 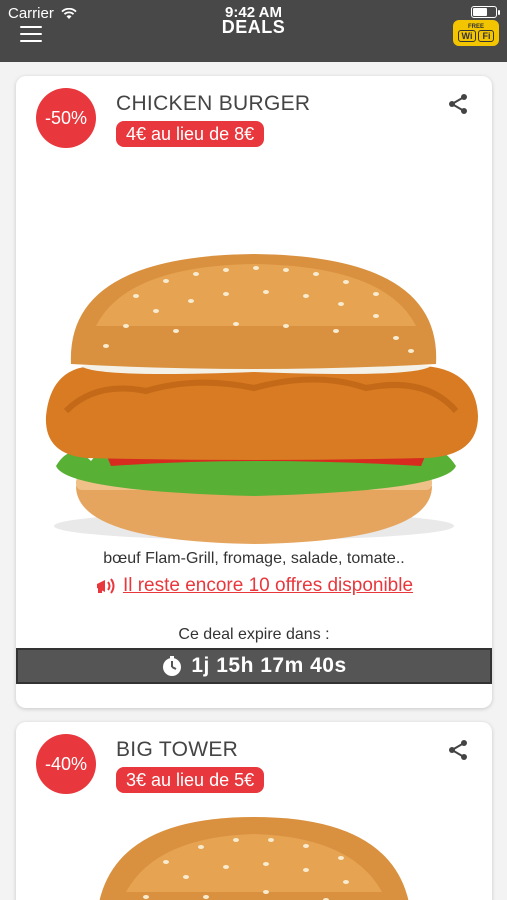 What do you see at coordinates (105, 586) in the screenshot?
I see `megaphone-icon` at bounding box center [105, 586].